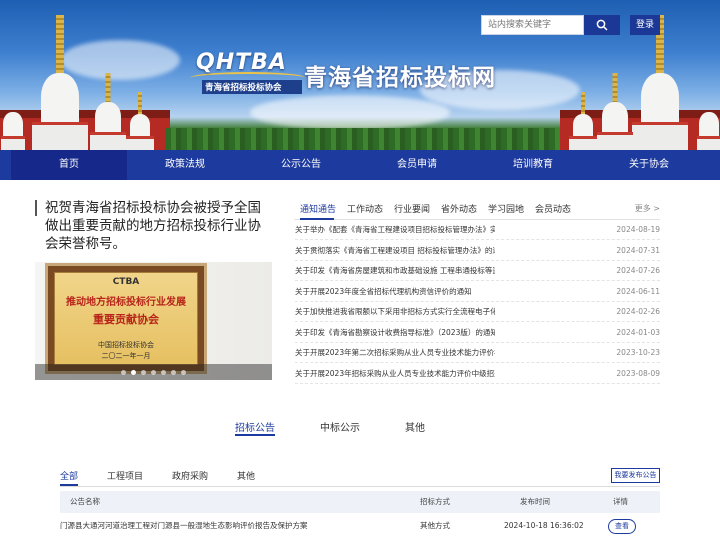  I want to click on more-link: 更多 >, so click(647, 208).